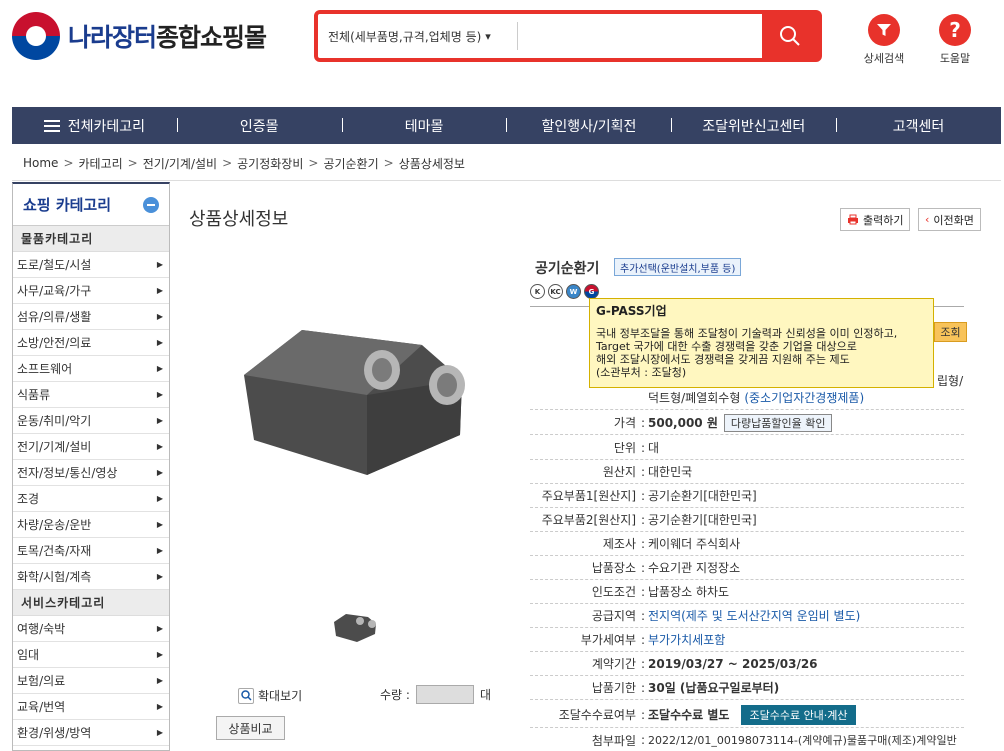 This screenshot has height=751, width=1004. What do you see at coordinates (747, 544) in the screenshot?
I see `detail-row: 제조사: 케이웨더 주식회사` at bounding box center [747, 544].